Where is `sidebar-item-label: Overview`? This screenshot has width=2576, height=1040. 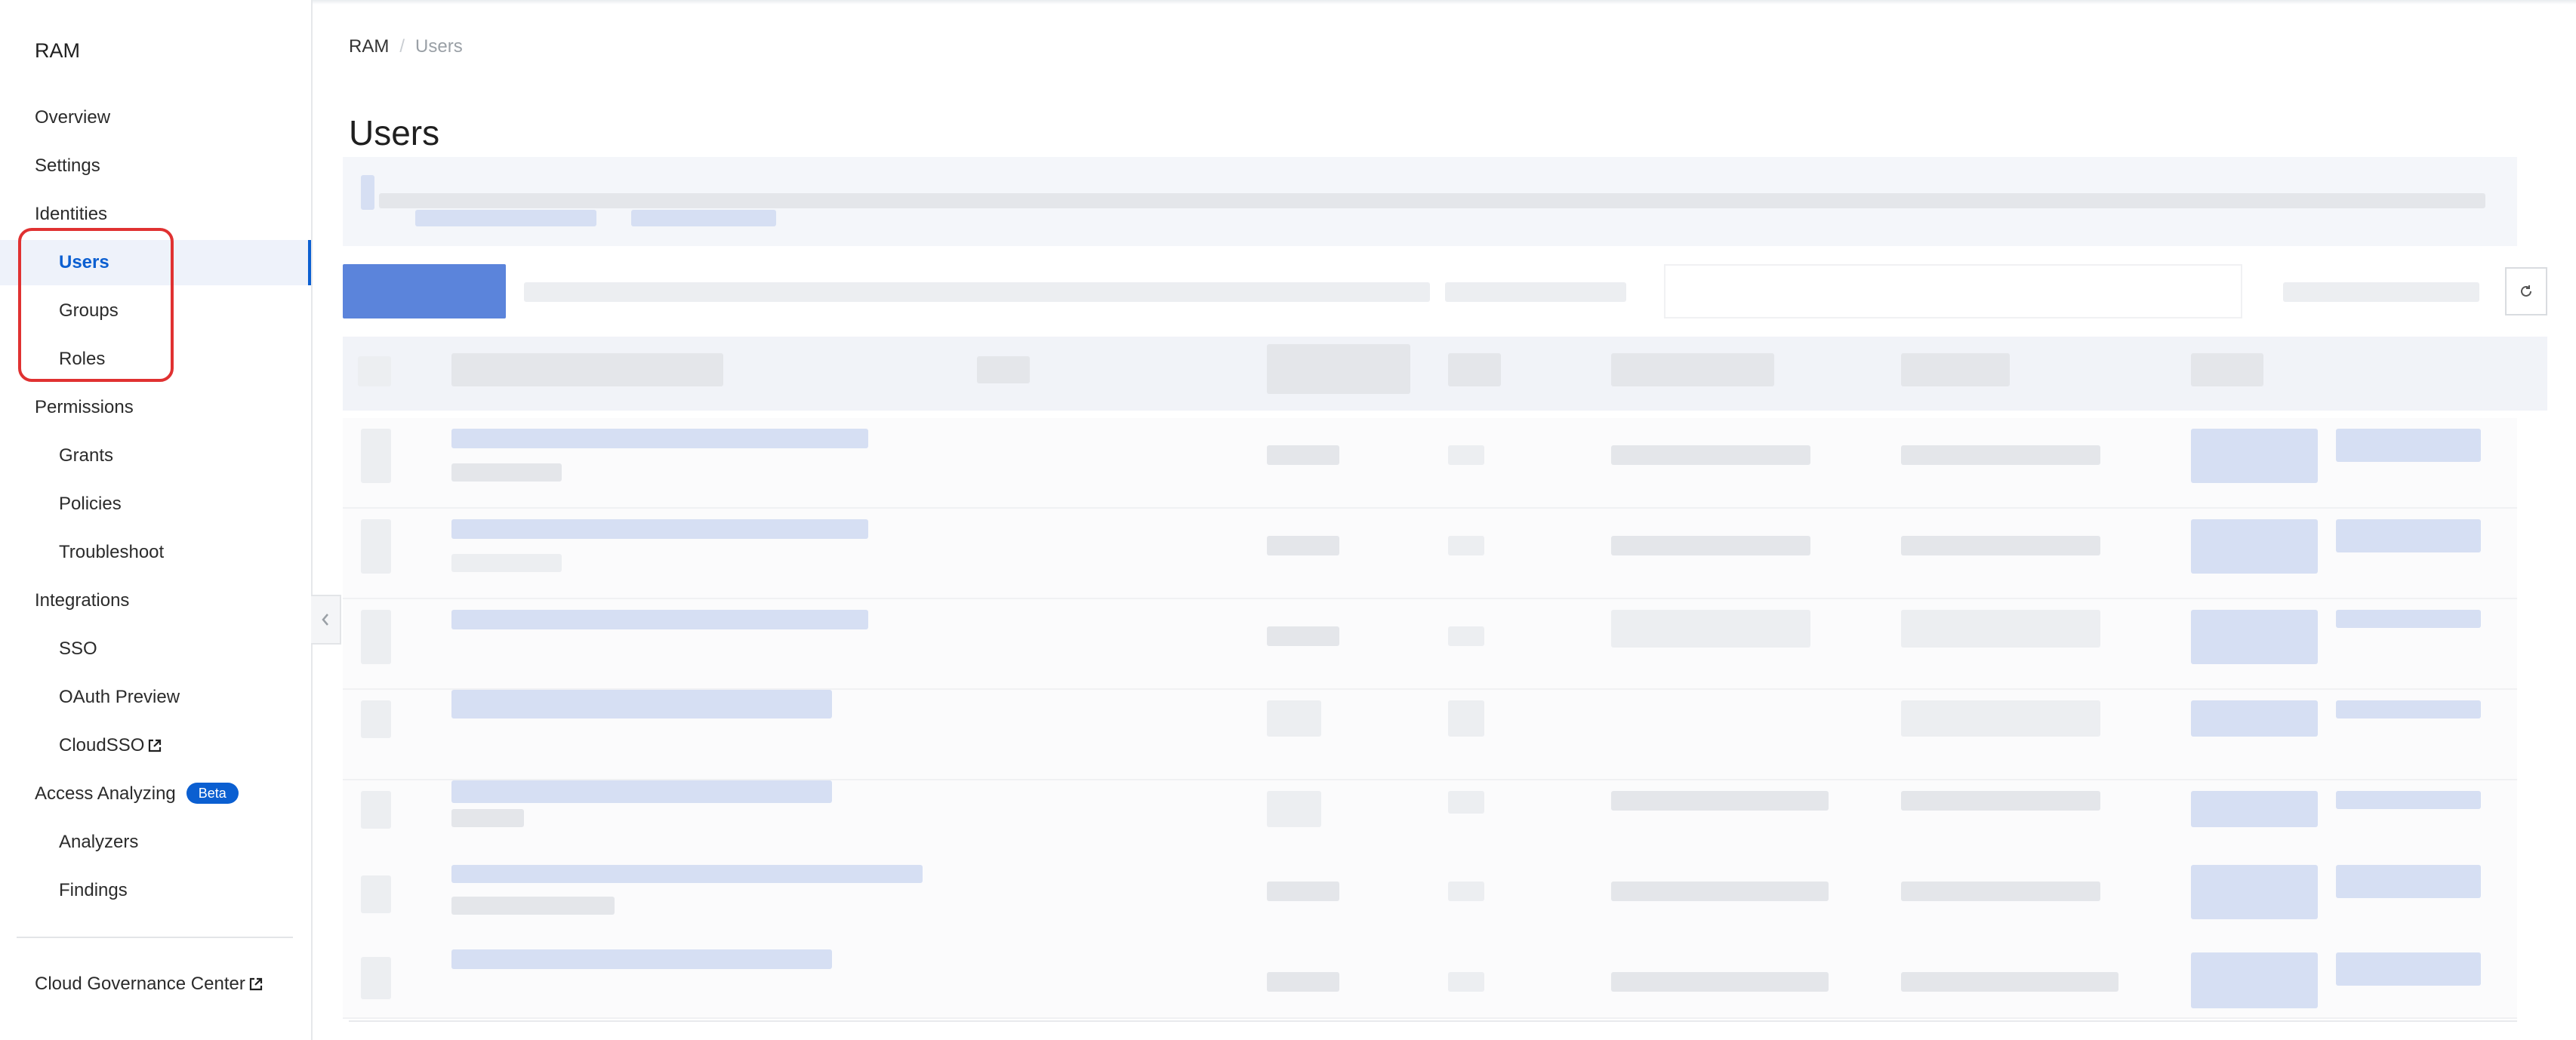
sidebar-item-label: Overview is located at coordinates (73, 118).